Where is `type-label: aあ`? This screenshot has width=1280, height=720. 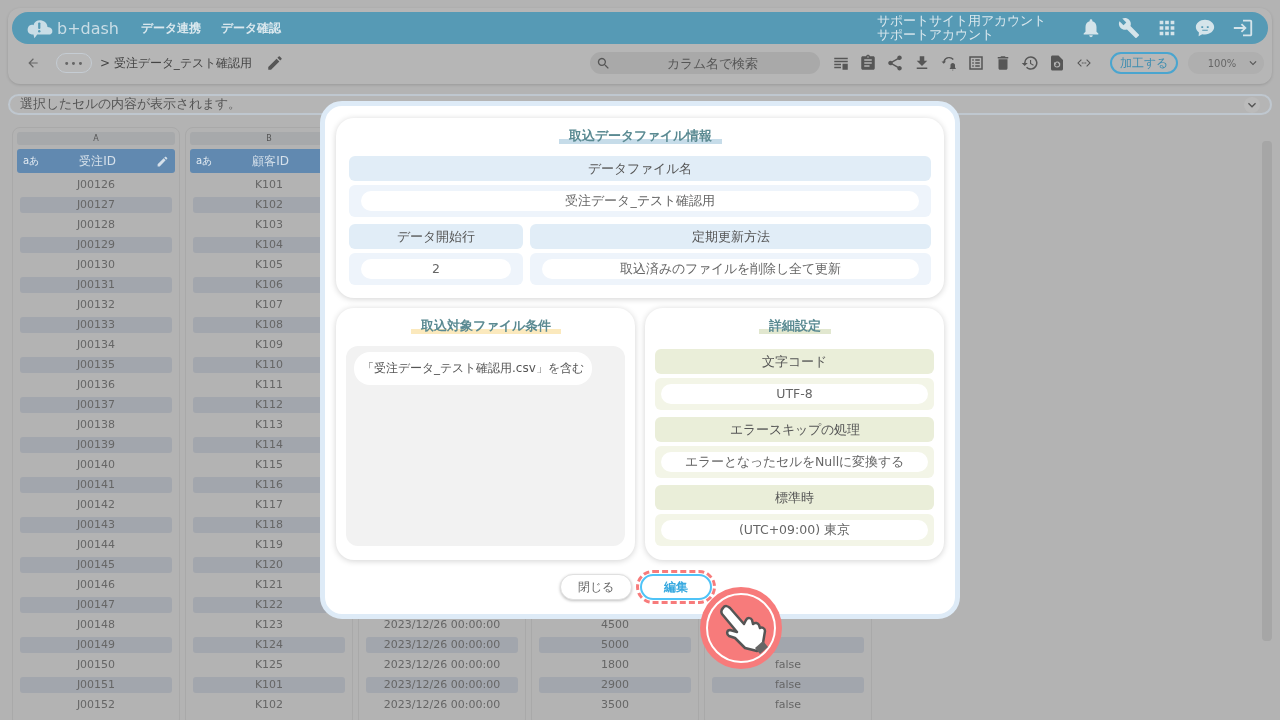
type-label: aあ is located at coordinates (31, 161).